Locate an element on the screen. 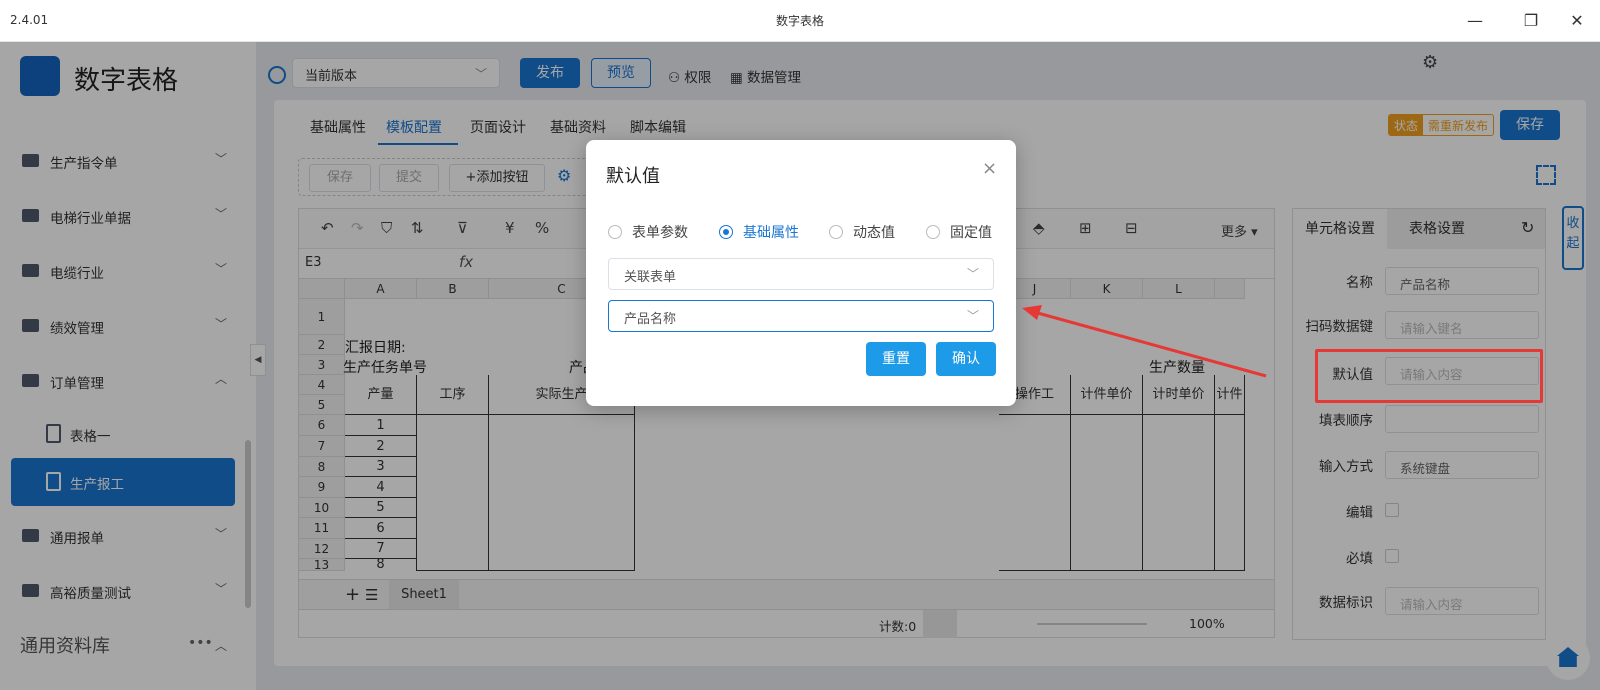 The image size is (1600, 690). arrow-line is located at coordinates (1150, 344).